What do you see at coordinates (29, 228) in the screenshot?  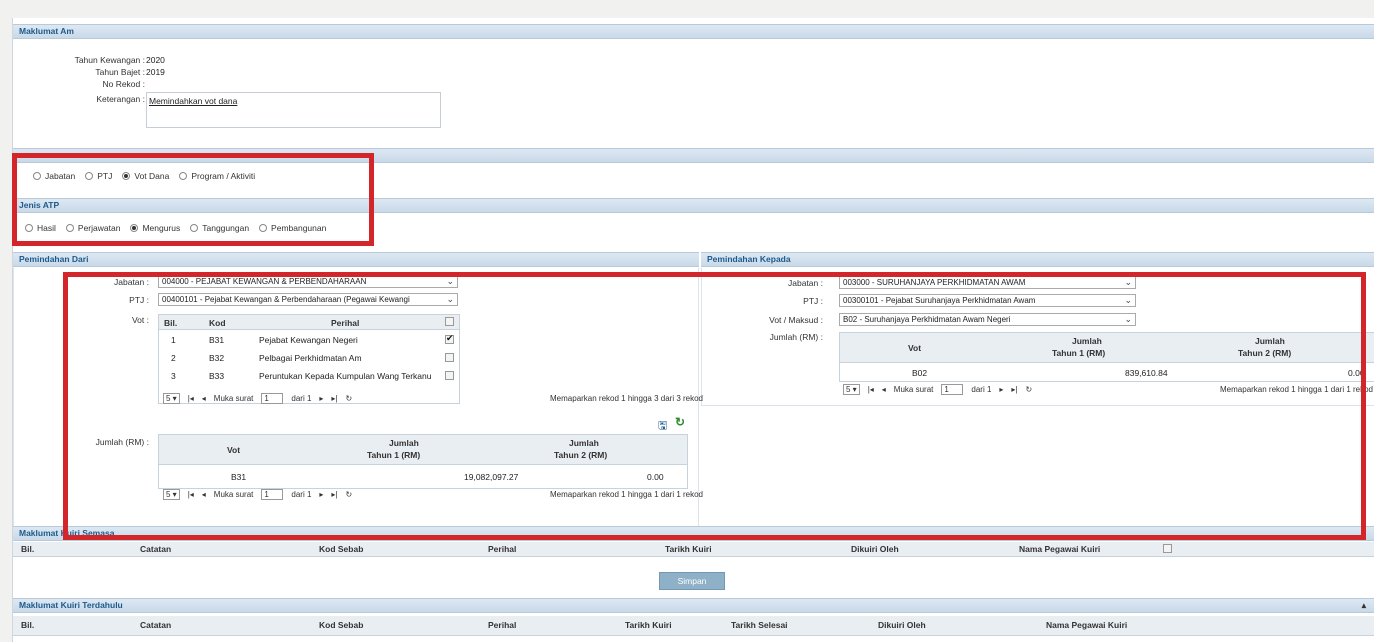 I see `radio-hasil` at bounding box center [29, 228].